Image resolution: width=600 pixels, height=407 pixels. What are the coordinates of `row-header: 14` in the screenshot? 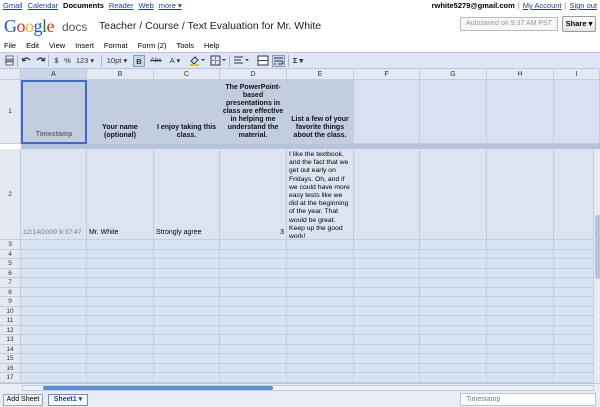 It's located at (10, 349).